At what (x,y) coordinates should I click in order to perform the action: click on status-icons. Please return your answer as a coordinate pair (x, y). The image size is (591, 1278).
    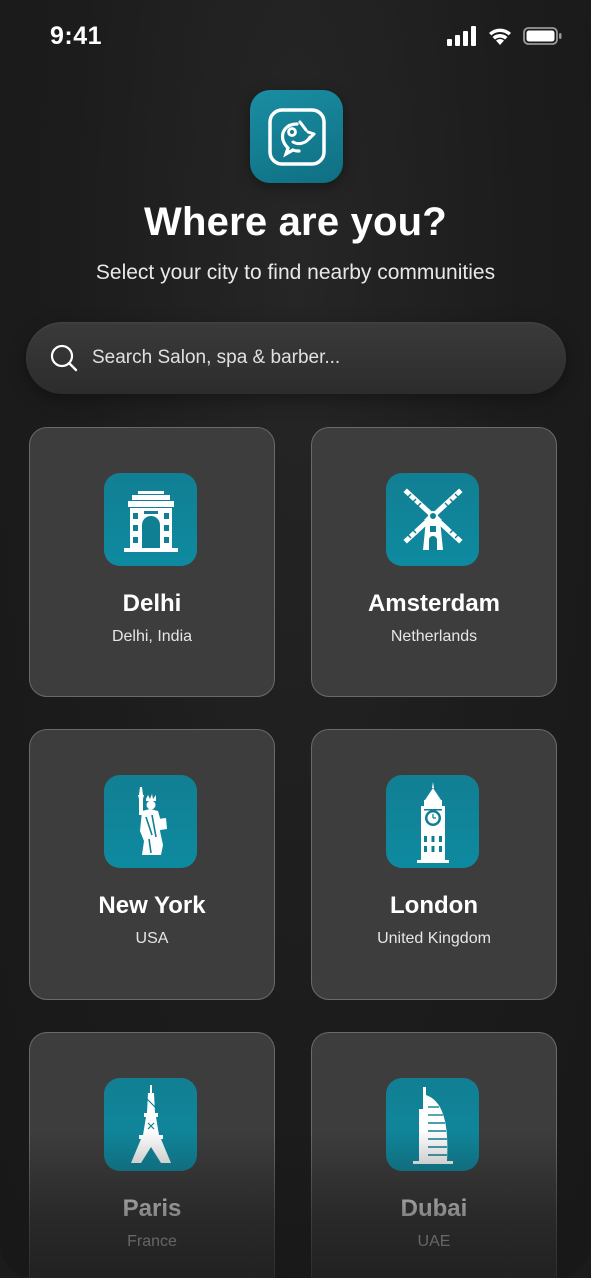
    Looking at the image, I should click on (505, 36).